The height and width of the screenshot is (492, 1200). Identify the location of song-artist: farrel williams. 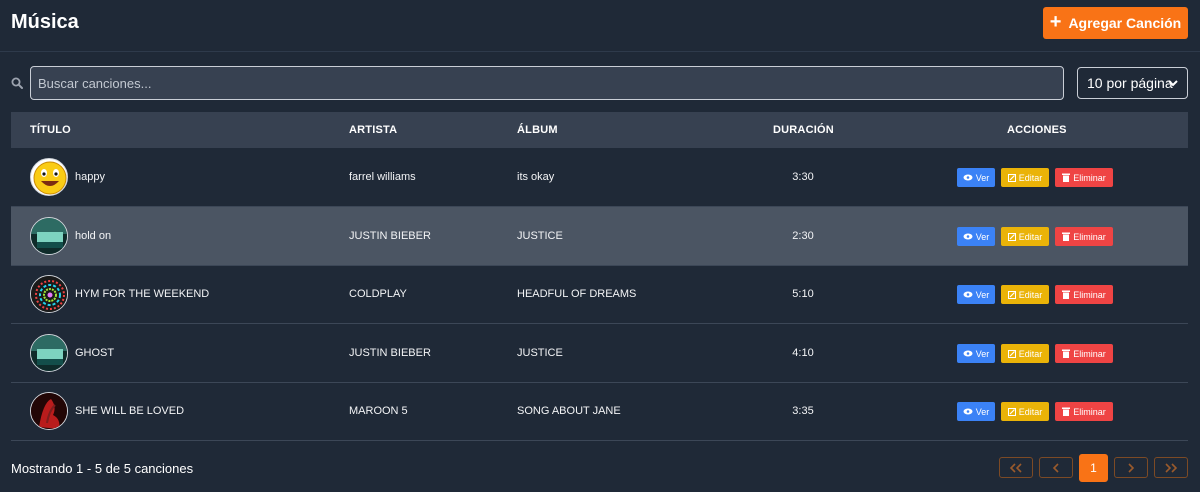
(382, 177).